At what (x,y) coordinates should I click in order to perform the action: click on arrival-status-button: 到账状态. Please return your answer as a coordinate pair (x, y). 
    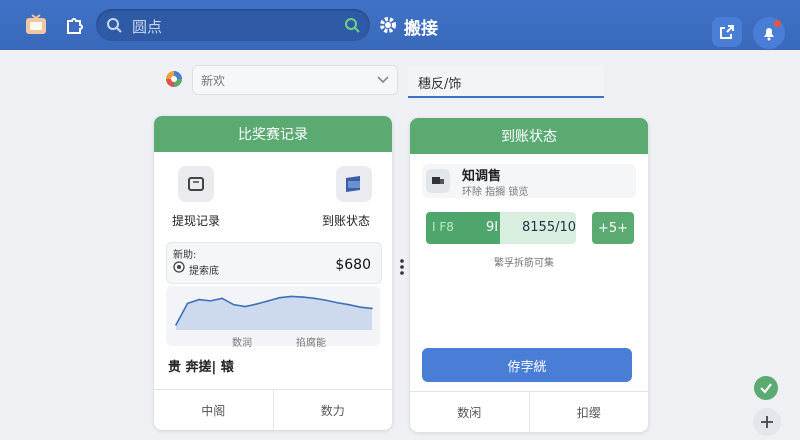
    Looking at the image, I should click on (357, 201).